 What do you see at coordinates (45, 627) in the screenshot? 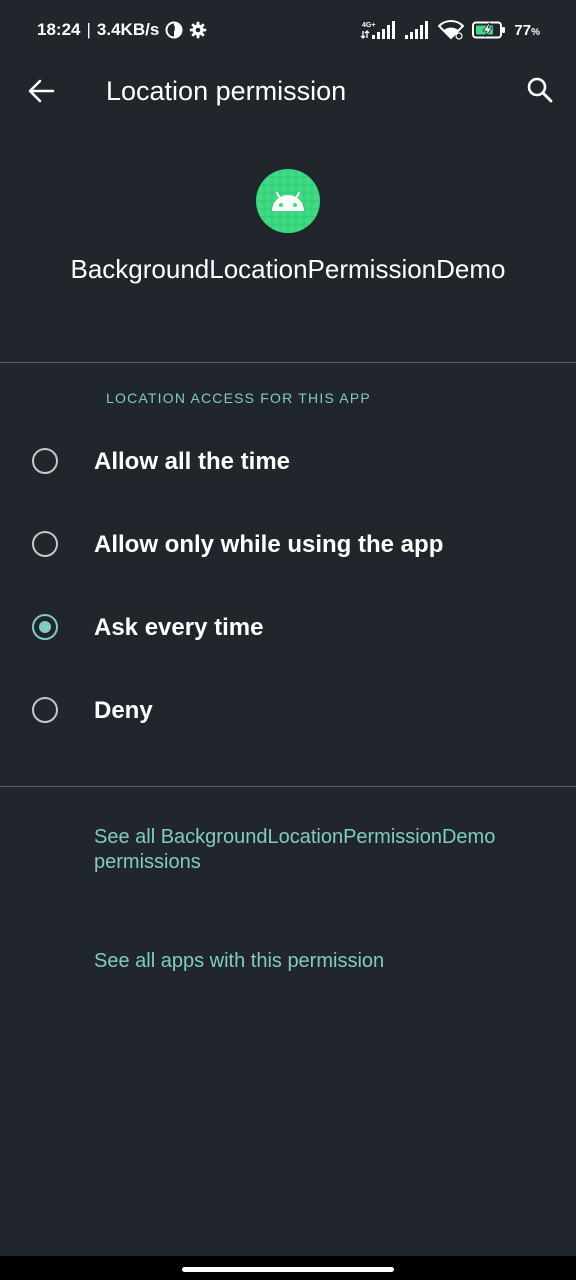
I see `radio-button-selected` at bounding box center [45, 627].